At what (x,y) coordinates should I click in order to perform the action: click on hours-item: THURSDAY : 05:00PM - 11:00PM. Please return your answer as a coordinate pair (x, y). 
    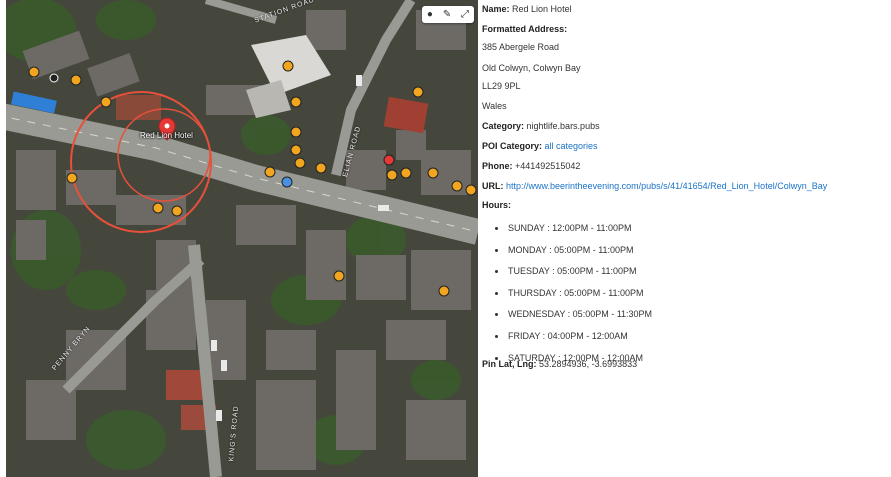
    Looking at the image, I should click on (573, 298).